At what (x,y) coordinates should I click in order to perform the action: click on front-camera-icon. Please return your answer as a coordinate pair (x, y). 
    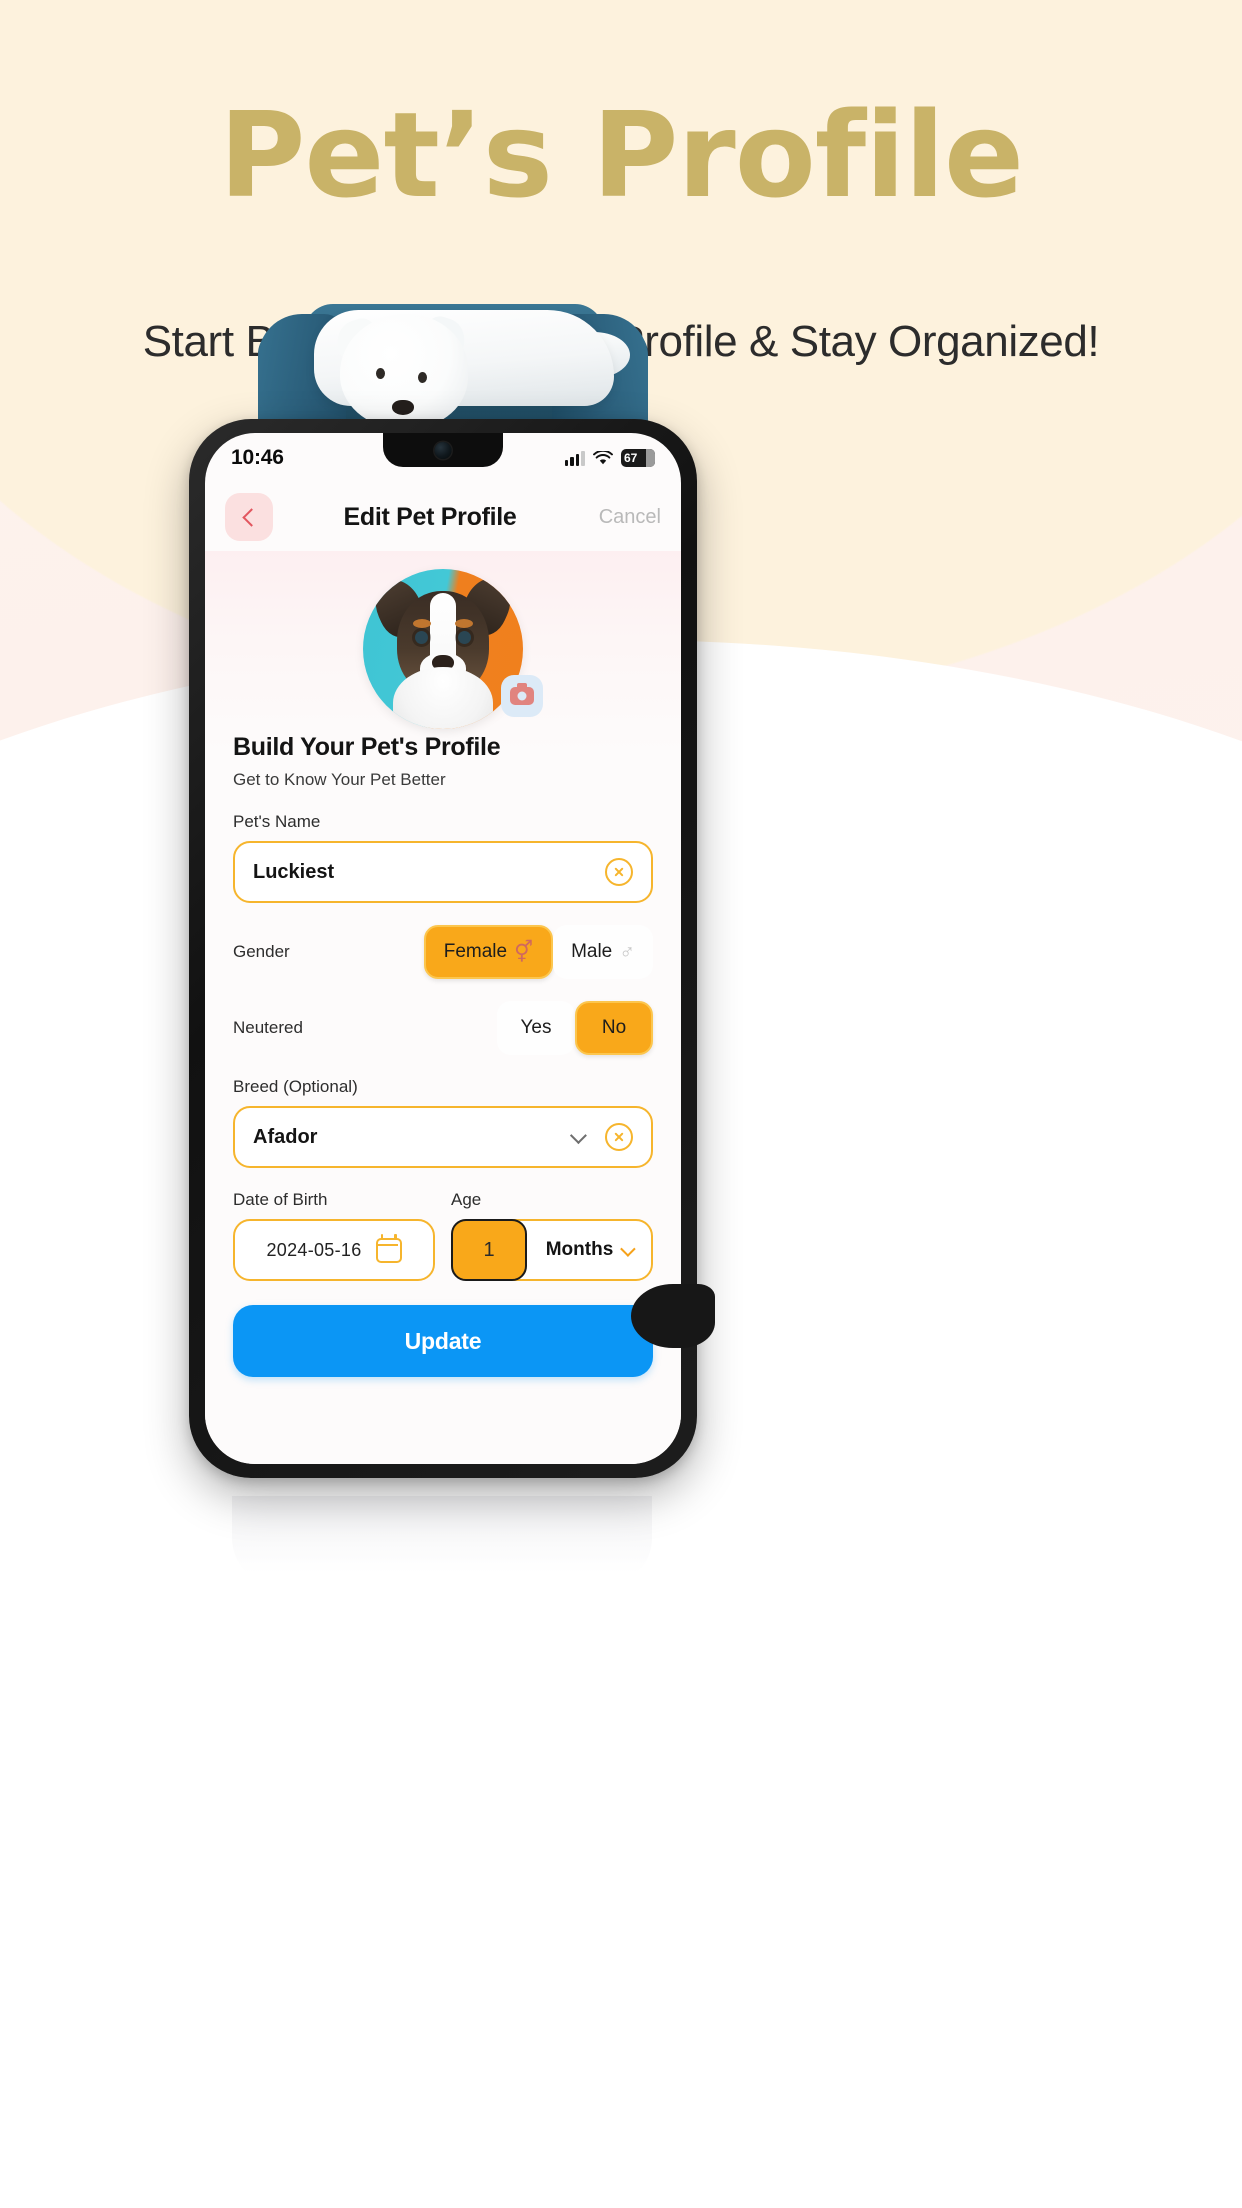
    Looking at the image, I should click on (443, 450).